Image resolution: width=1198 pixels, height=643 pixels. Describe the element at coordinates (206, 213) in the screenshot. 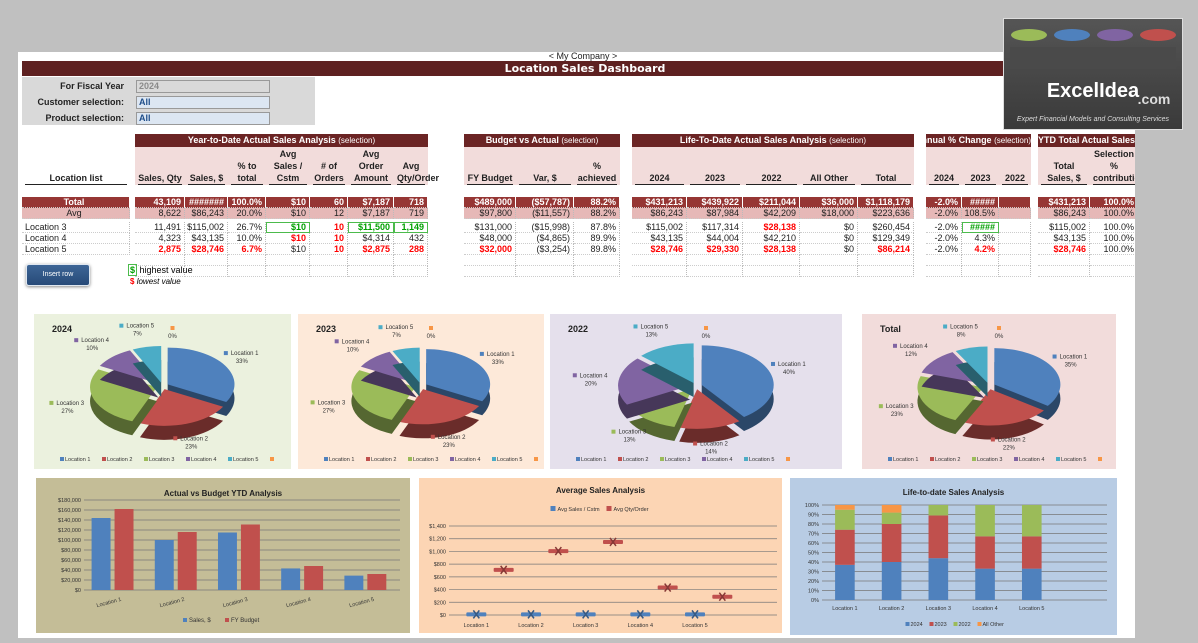

I see `cell-sales: $86,243` at that location.